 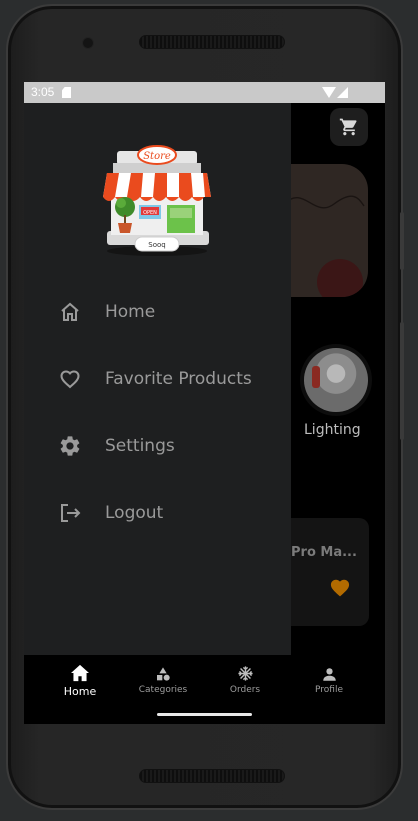 I want to click on nav-label: Orders, so click(x=245, y=690).